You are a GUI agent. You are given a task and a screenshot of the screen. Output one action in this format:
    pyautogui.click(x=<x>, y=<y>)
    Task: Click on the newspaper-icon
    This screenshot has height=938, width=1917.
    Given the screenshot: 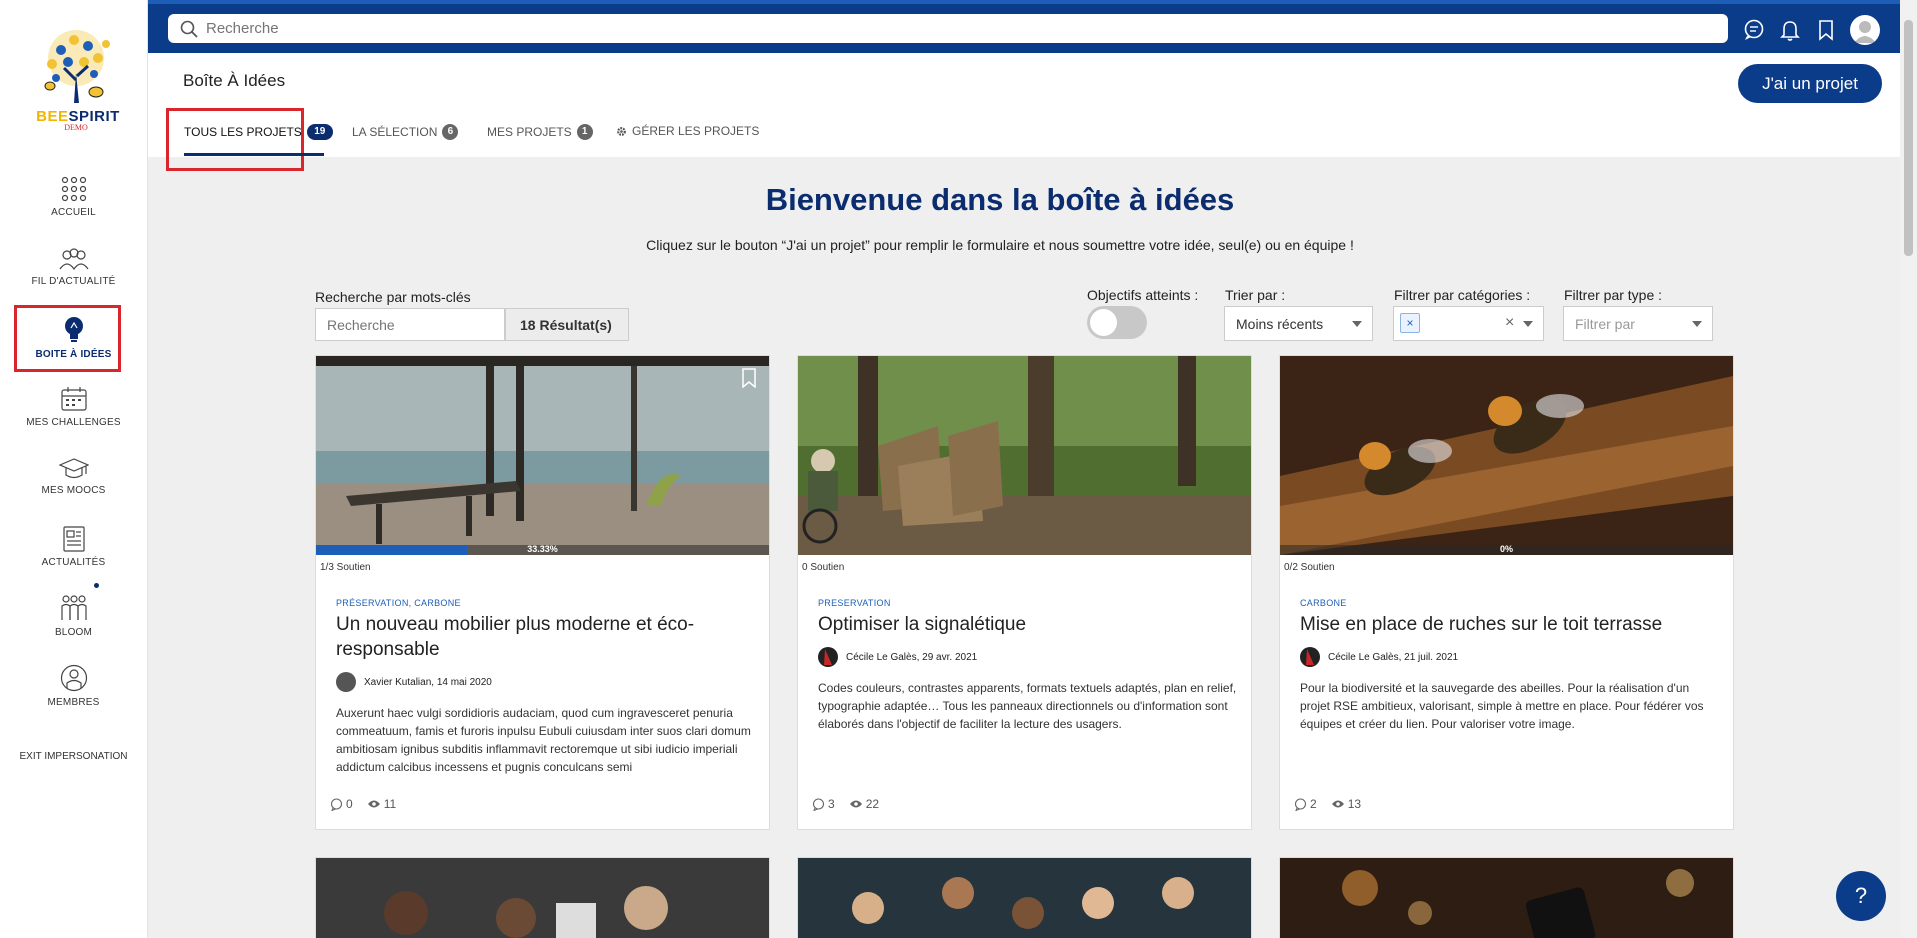 What is the action you would take?
    pyautogui.click(x=73, y=539)
    